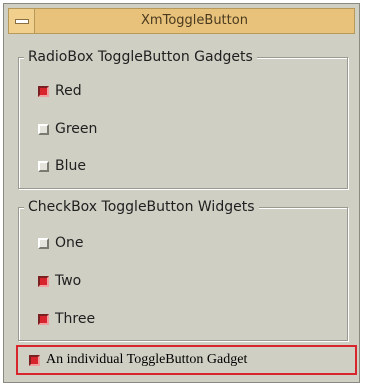 This screenshot has width=365, height=386. Describe the element at coordinates (69, 243) in the screenshot. I see `checkbox-one-label: One` at that location.